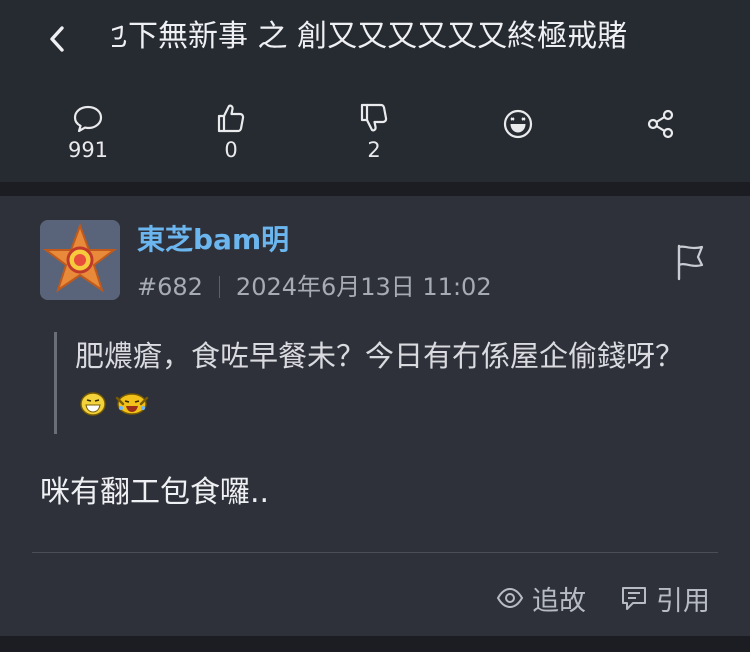  I want to click on post-meta: #682 2024年6月13日 11:02, so click(314, 287).